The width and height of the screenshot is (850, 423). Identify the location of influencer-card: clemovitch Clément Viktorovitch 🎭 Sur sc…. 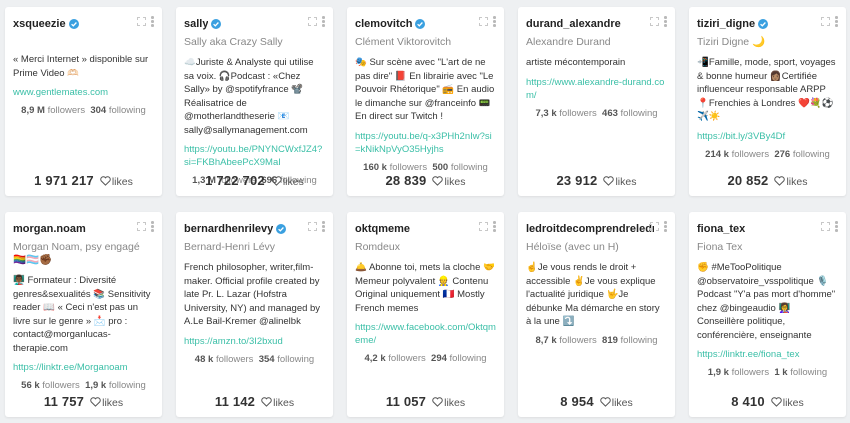
(425, 101).